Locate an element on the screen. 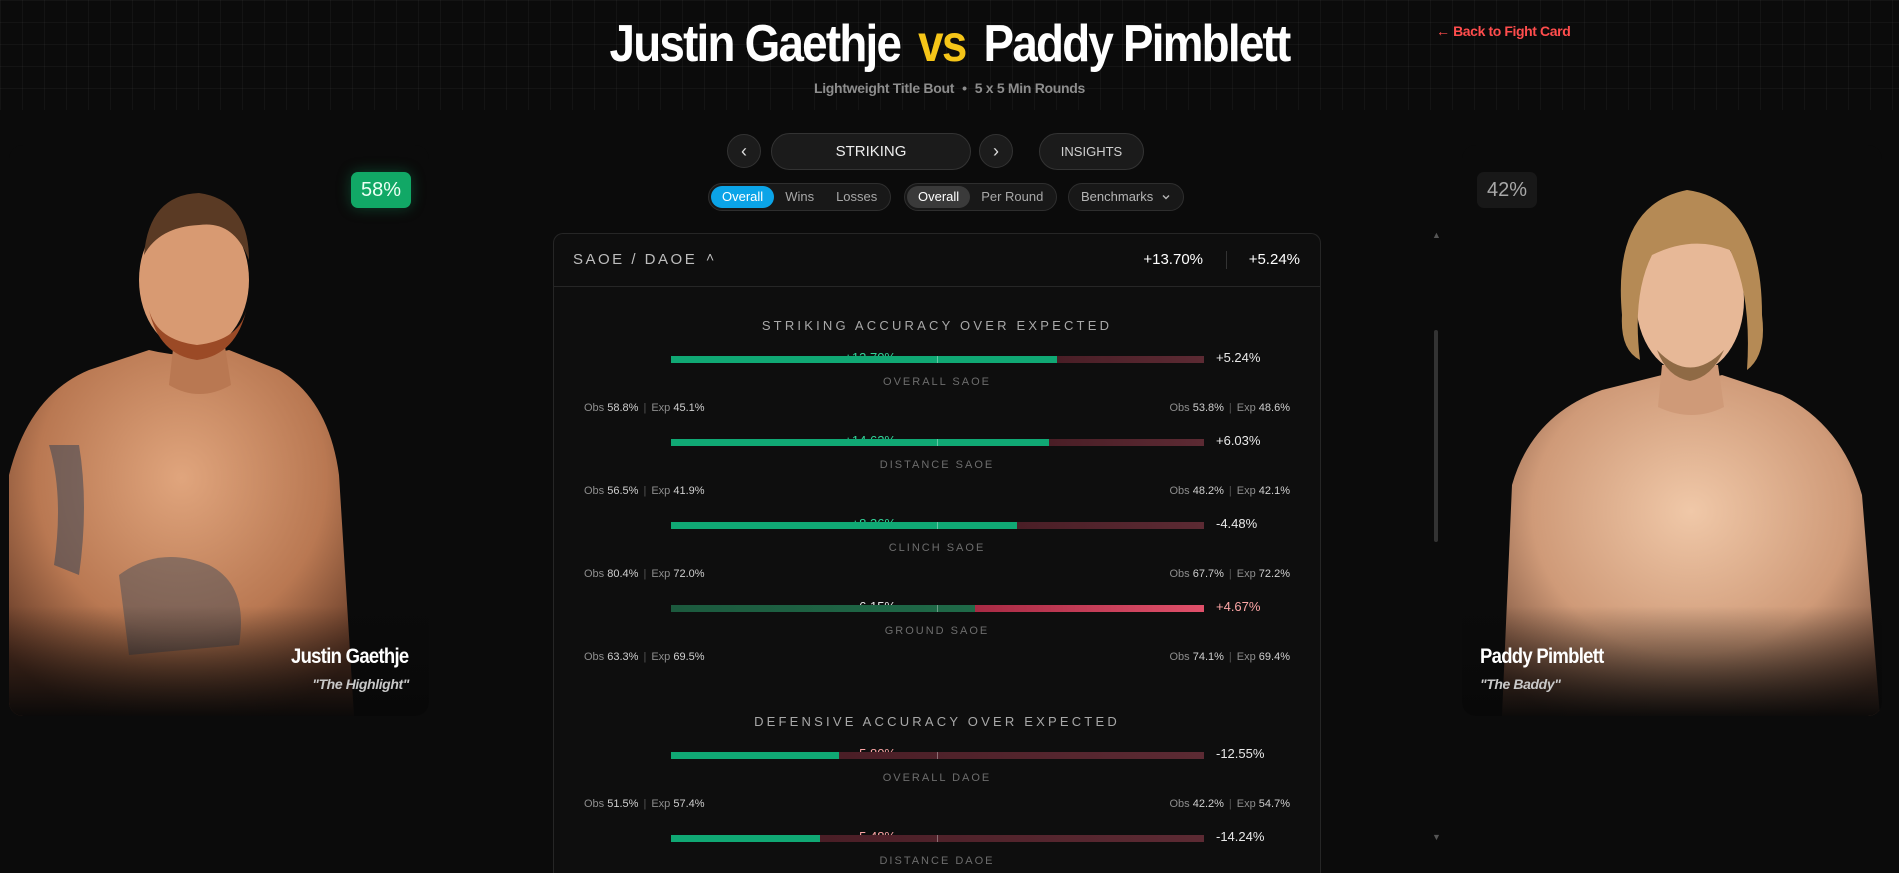 The width and height of the screenshot is (1899, 873). benchmarks-dropdown: Benchmarks is located at coordinates (1126, 197).